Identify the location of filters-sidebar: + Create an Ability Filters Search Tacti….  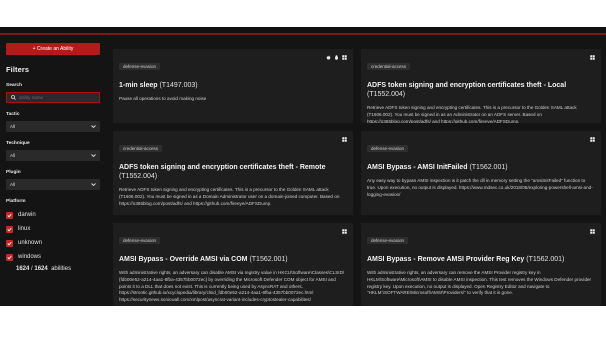
(53, 170).